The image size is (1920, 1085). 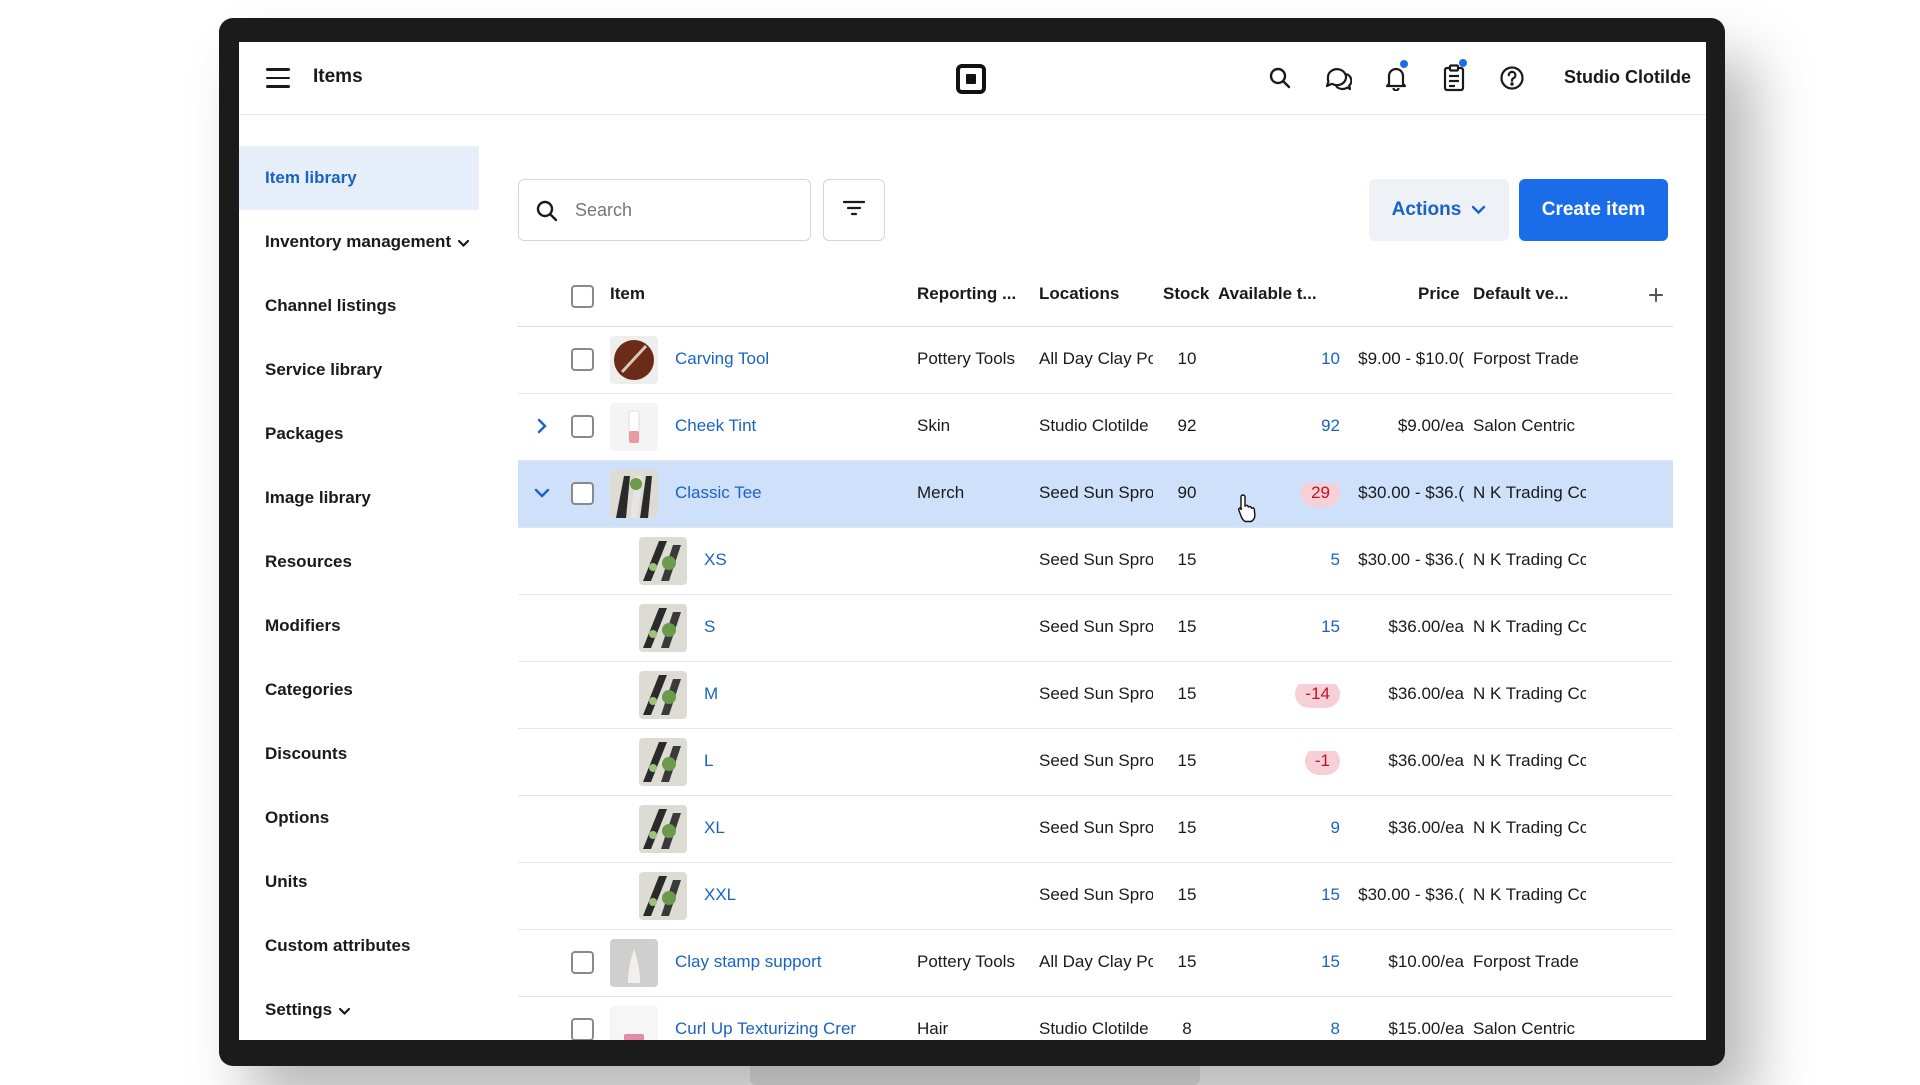 What do you see at coordinates (1338, 78) in the screenshot?
I see `chat-bubbles-icon` at bounding box center [1338, 78].